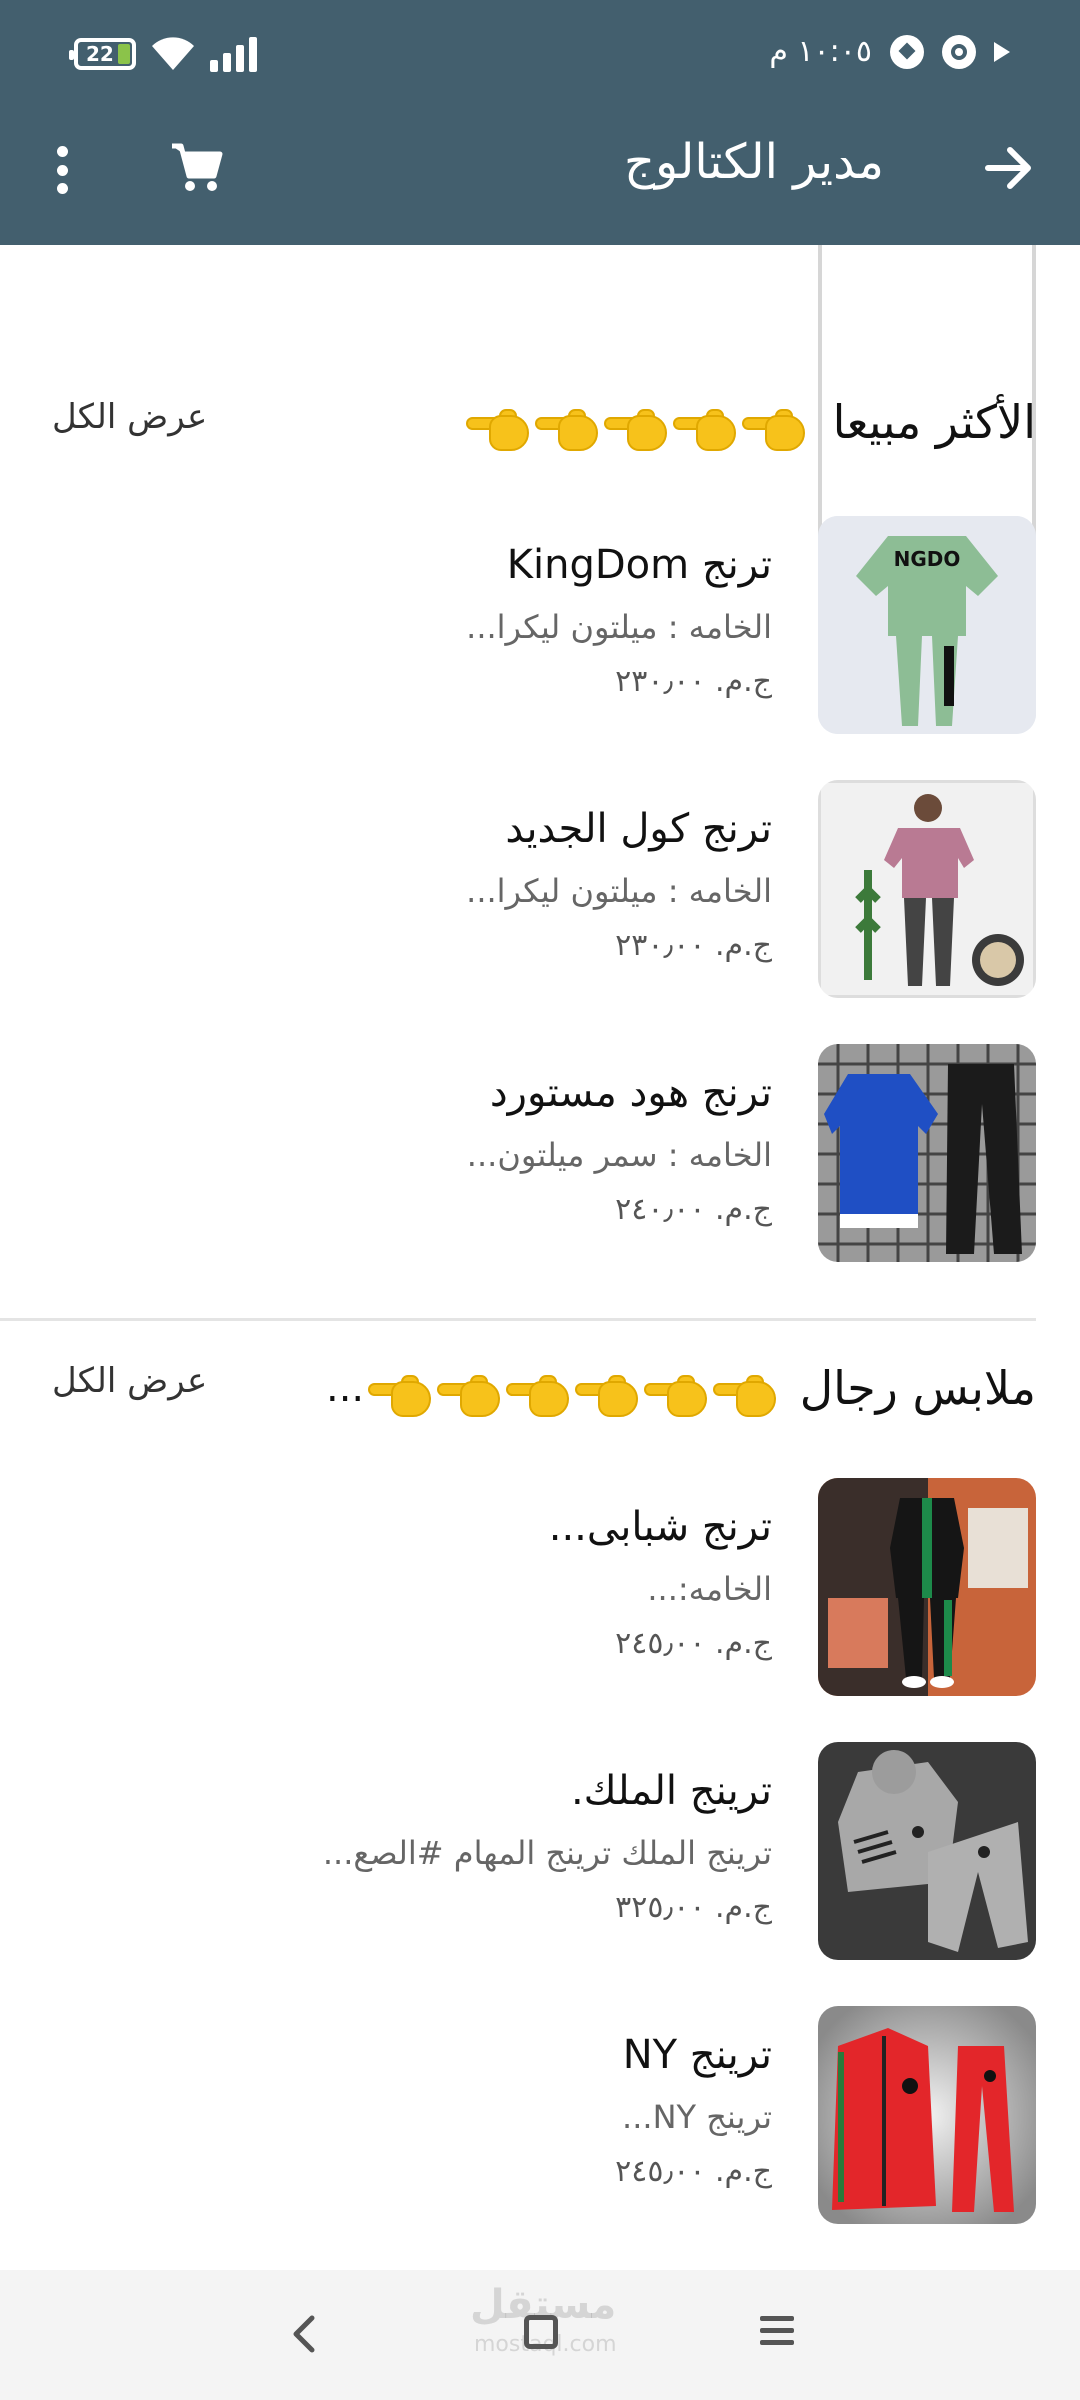 The width and height of the screenshot is (1080, 2400). What do you see at coordinates (304, 2334) in the screenshot?
I see `nav-back-icon` at bounding box center [304, 2334].